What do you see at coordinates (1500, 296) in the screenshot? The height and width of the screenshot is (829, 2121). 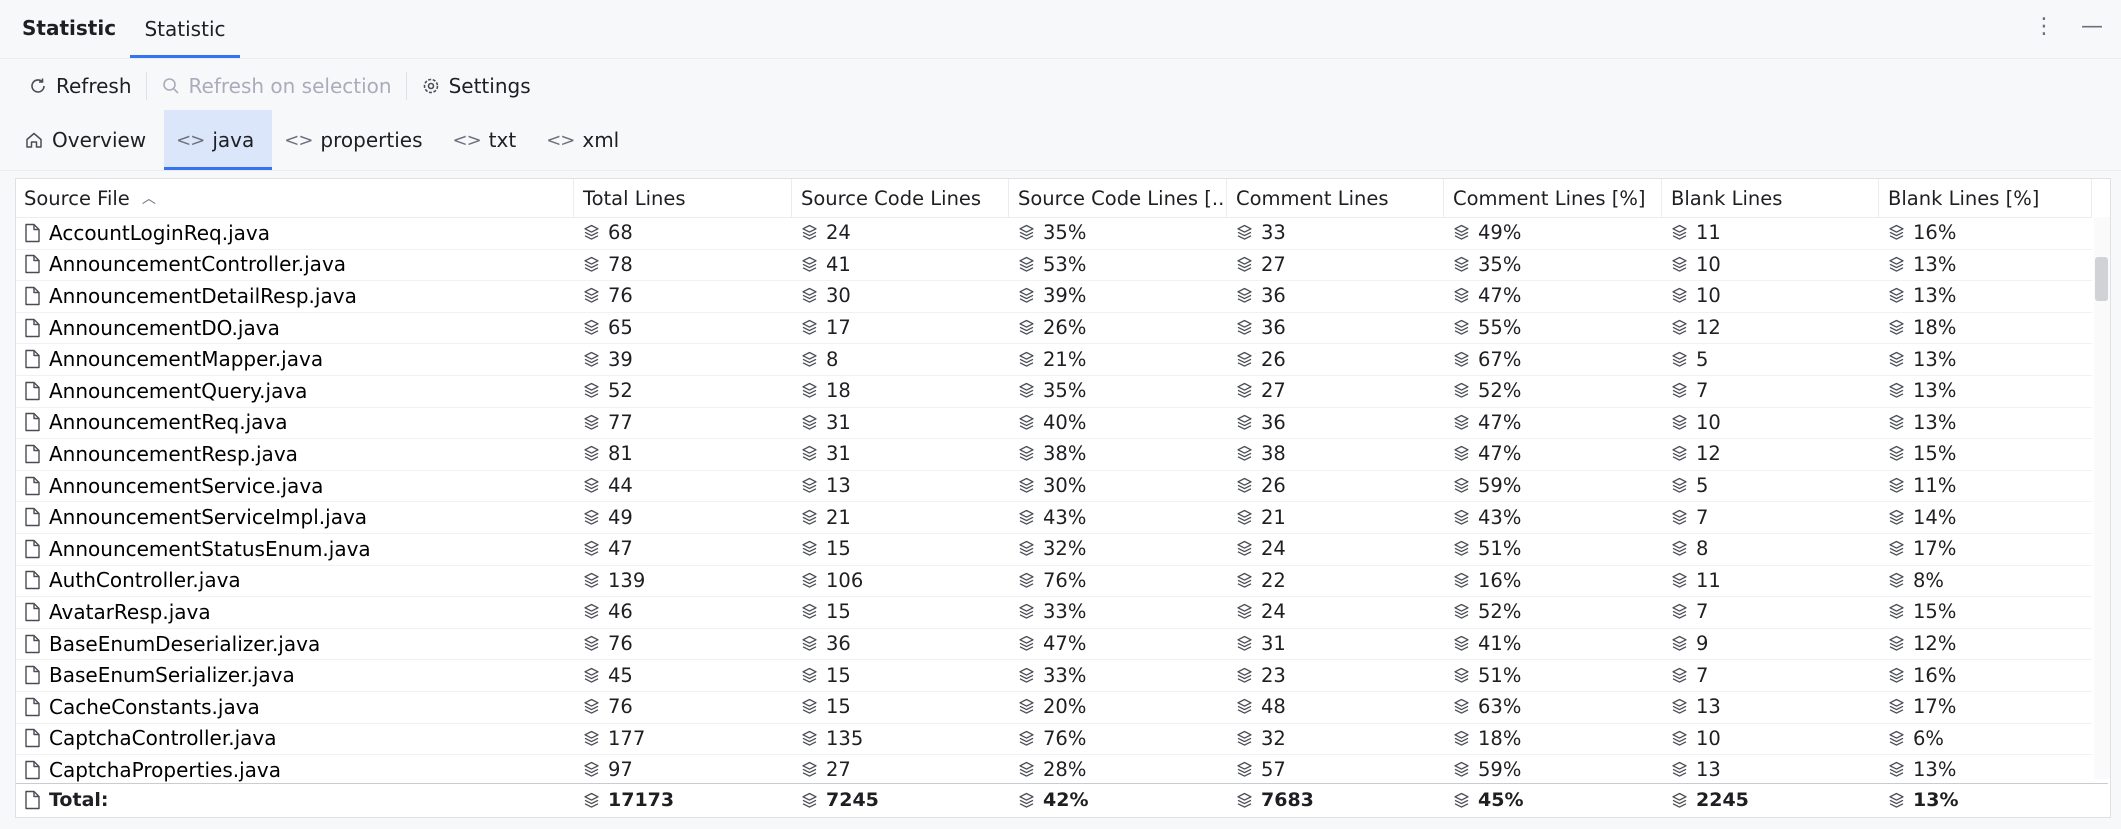 I see `cell-value: 47%` at bounding box center [1500, 296].